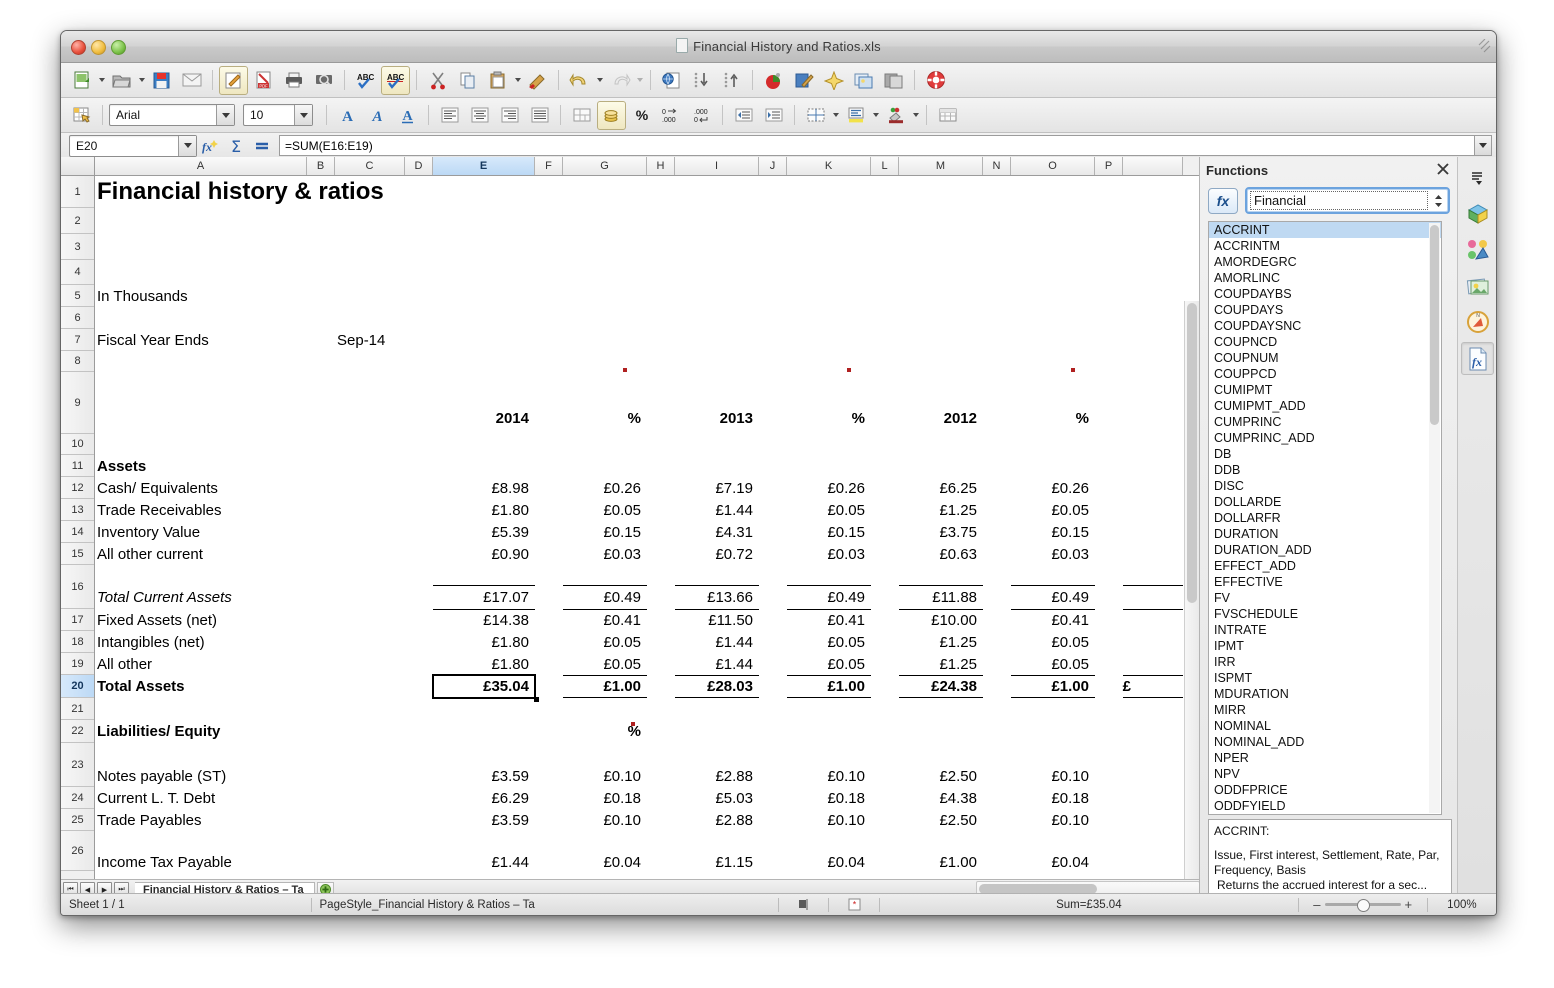  I want to click on spelling-button: ABC, so click(365, 80).